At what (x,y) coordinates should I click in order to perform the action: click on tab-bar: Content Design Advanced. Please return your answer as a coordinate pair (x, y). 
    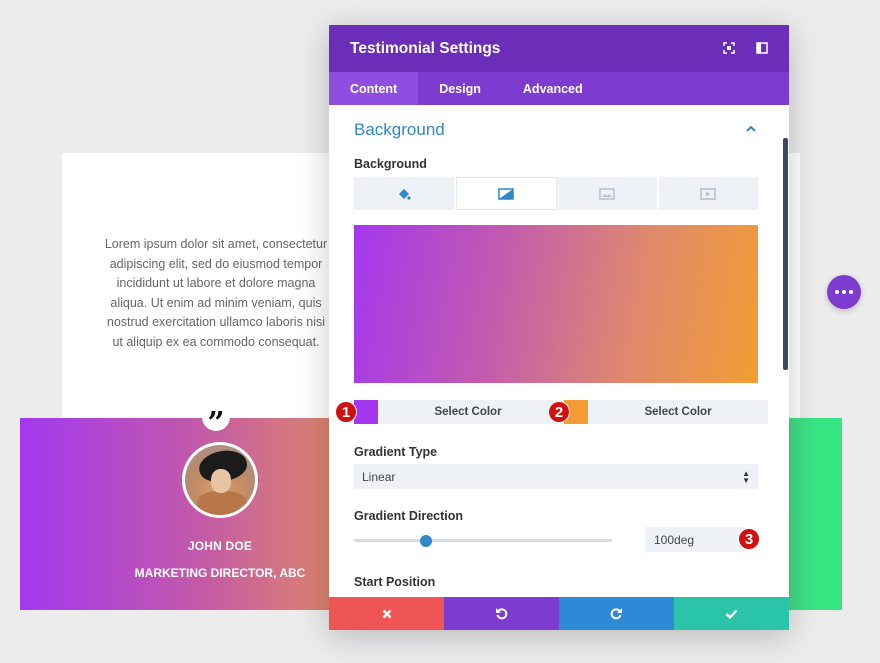
    Looking at the image, I should click on (559, 88).